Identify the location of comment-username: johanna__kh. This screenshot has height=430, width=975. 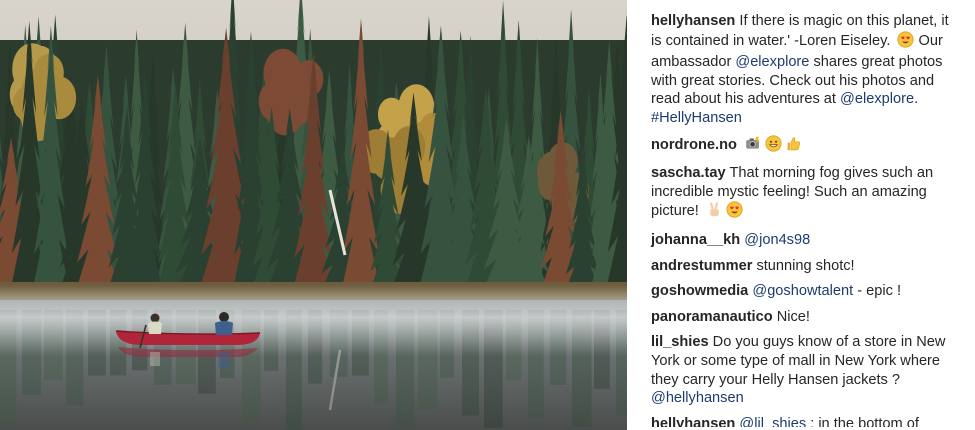
(695, 240).